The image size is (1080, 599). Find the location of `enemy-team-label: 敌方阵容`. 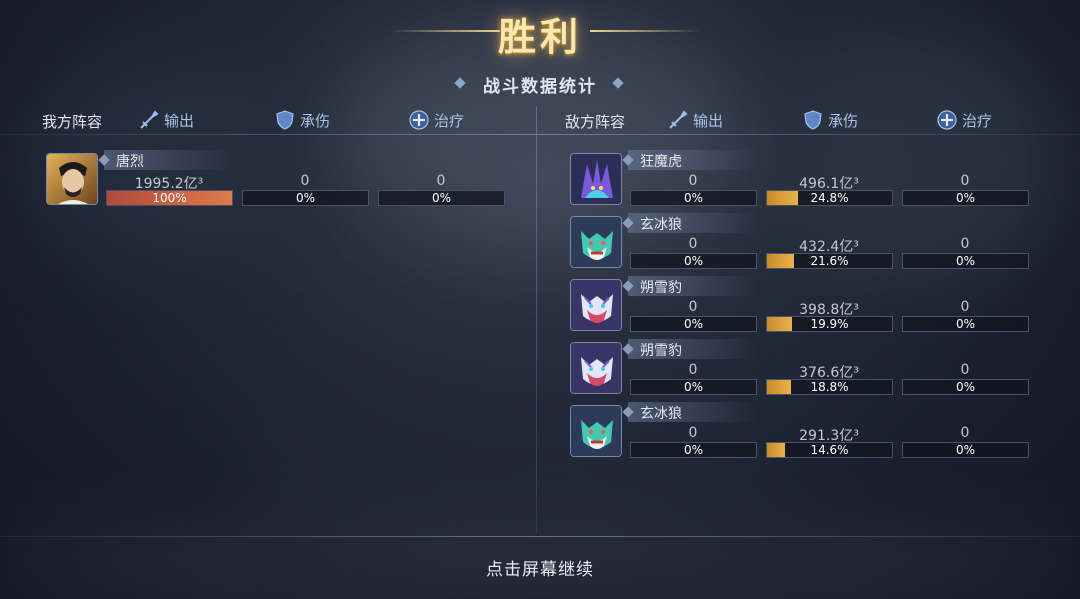

enemy-team-label: 敌方阵容 is located at coordinates (595, 122).